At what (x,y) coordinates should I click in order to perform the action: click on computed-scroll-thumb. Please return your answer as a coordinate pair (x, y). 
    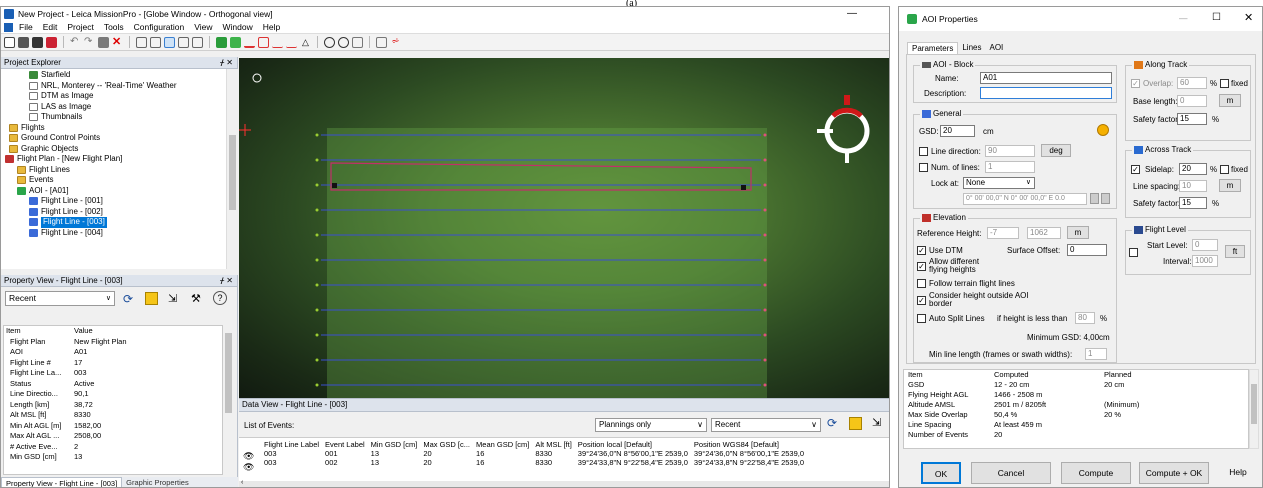
    Looking at the image, I should click on (1254, 404).